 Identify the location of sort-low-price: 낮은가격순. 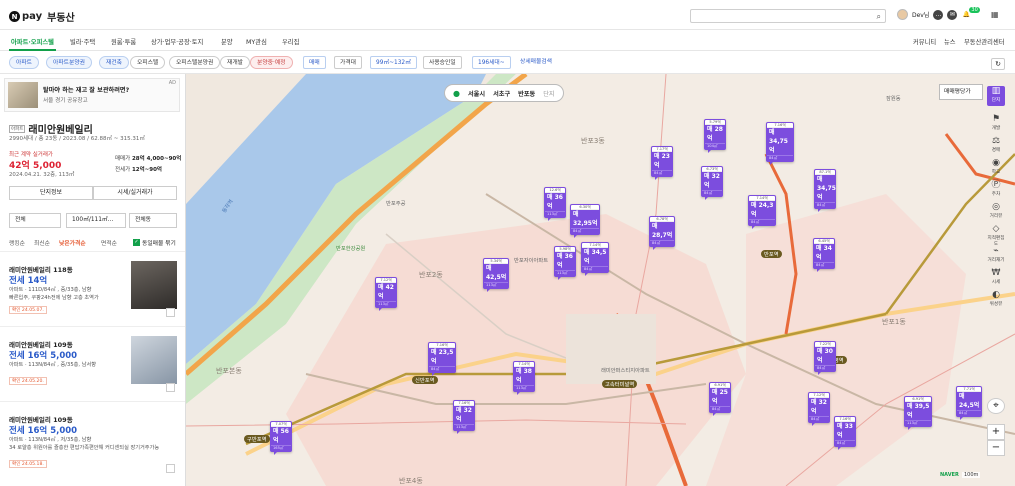
(72, 242).